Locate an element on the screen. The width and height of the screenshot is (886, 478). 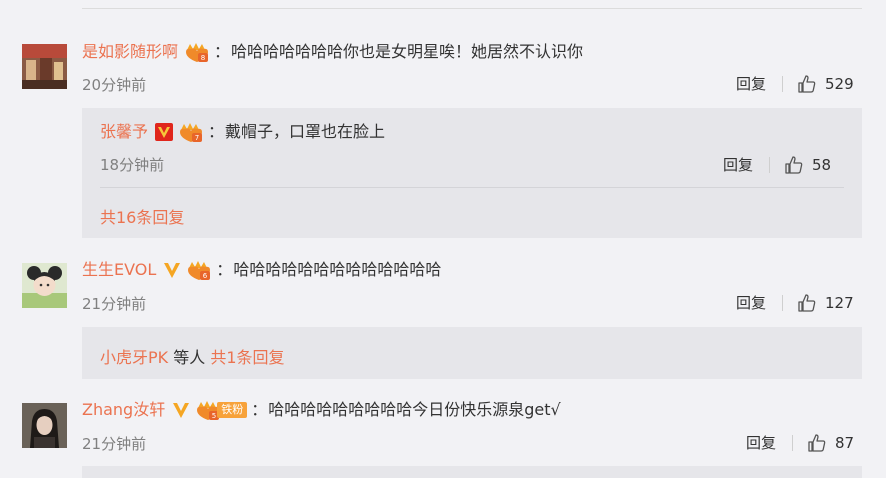
sub-reply-actions: 回复 58 is located at coordinates (777, 164).